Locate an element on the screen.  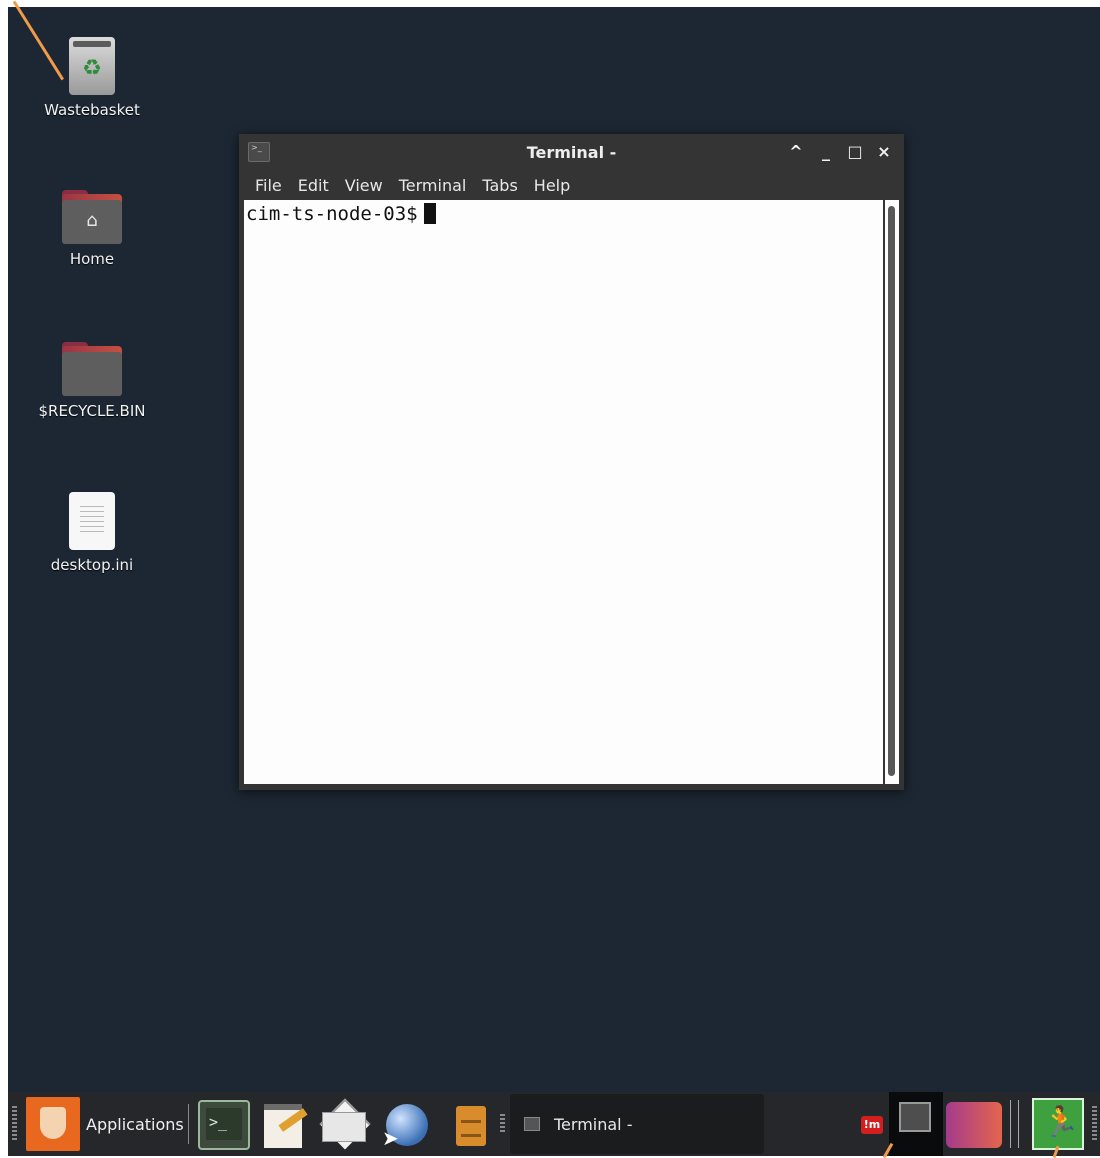
title-bar: >_ Terminal - ^ _ □ × is located at coordinates (571, 153).